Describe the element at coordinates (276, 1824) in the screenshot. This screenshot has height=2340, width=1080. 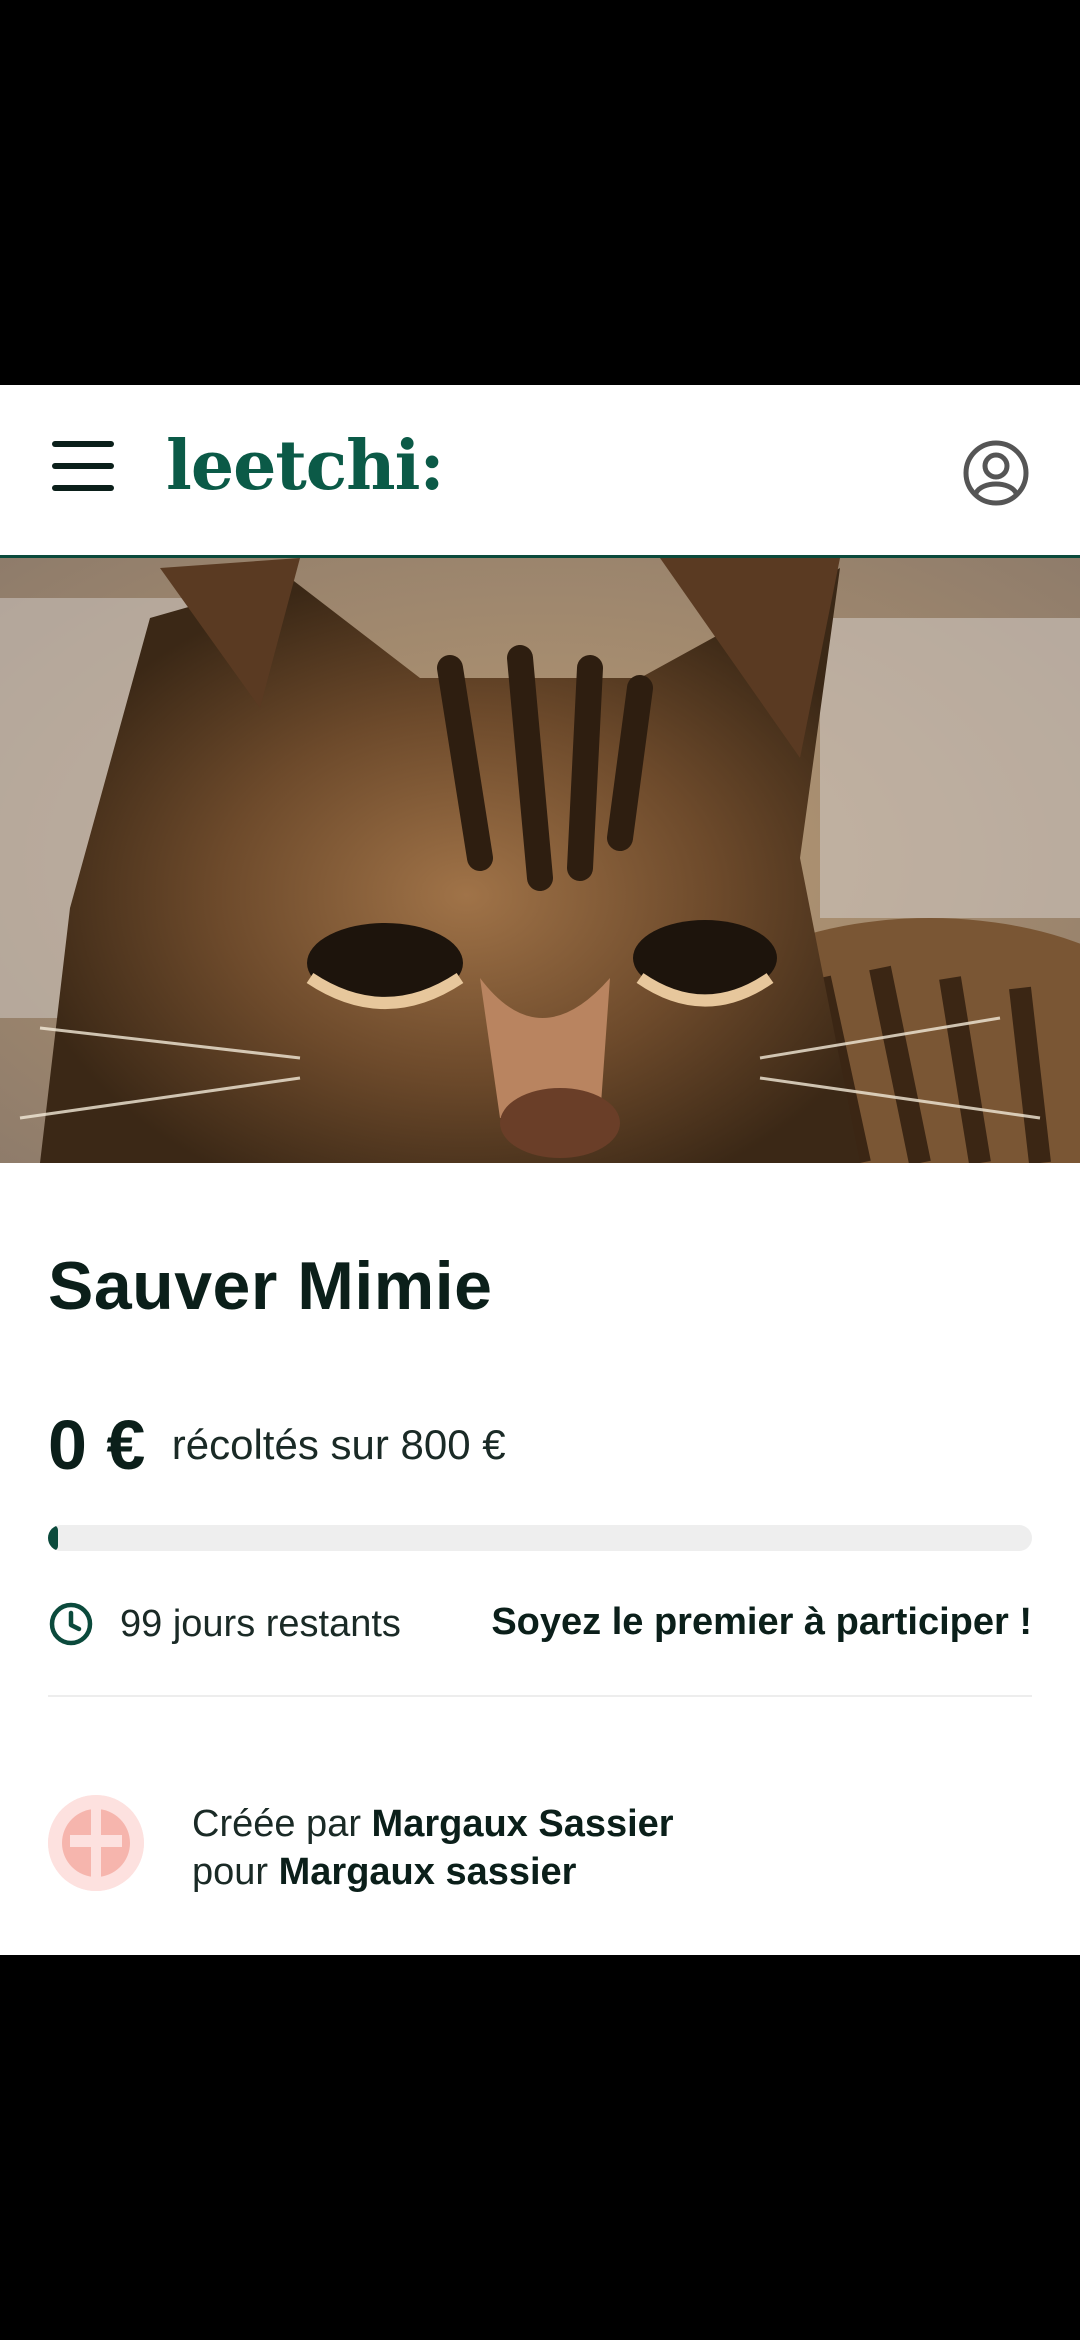
I see `created-by-prefix: Créée par` at that location.